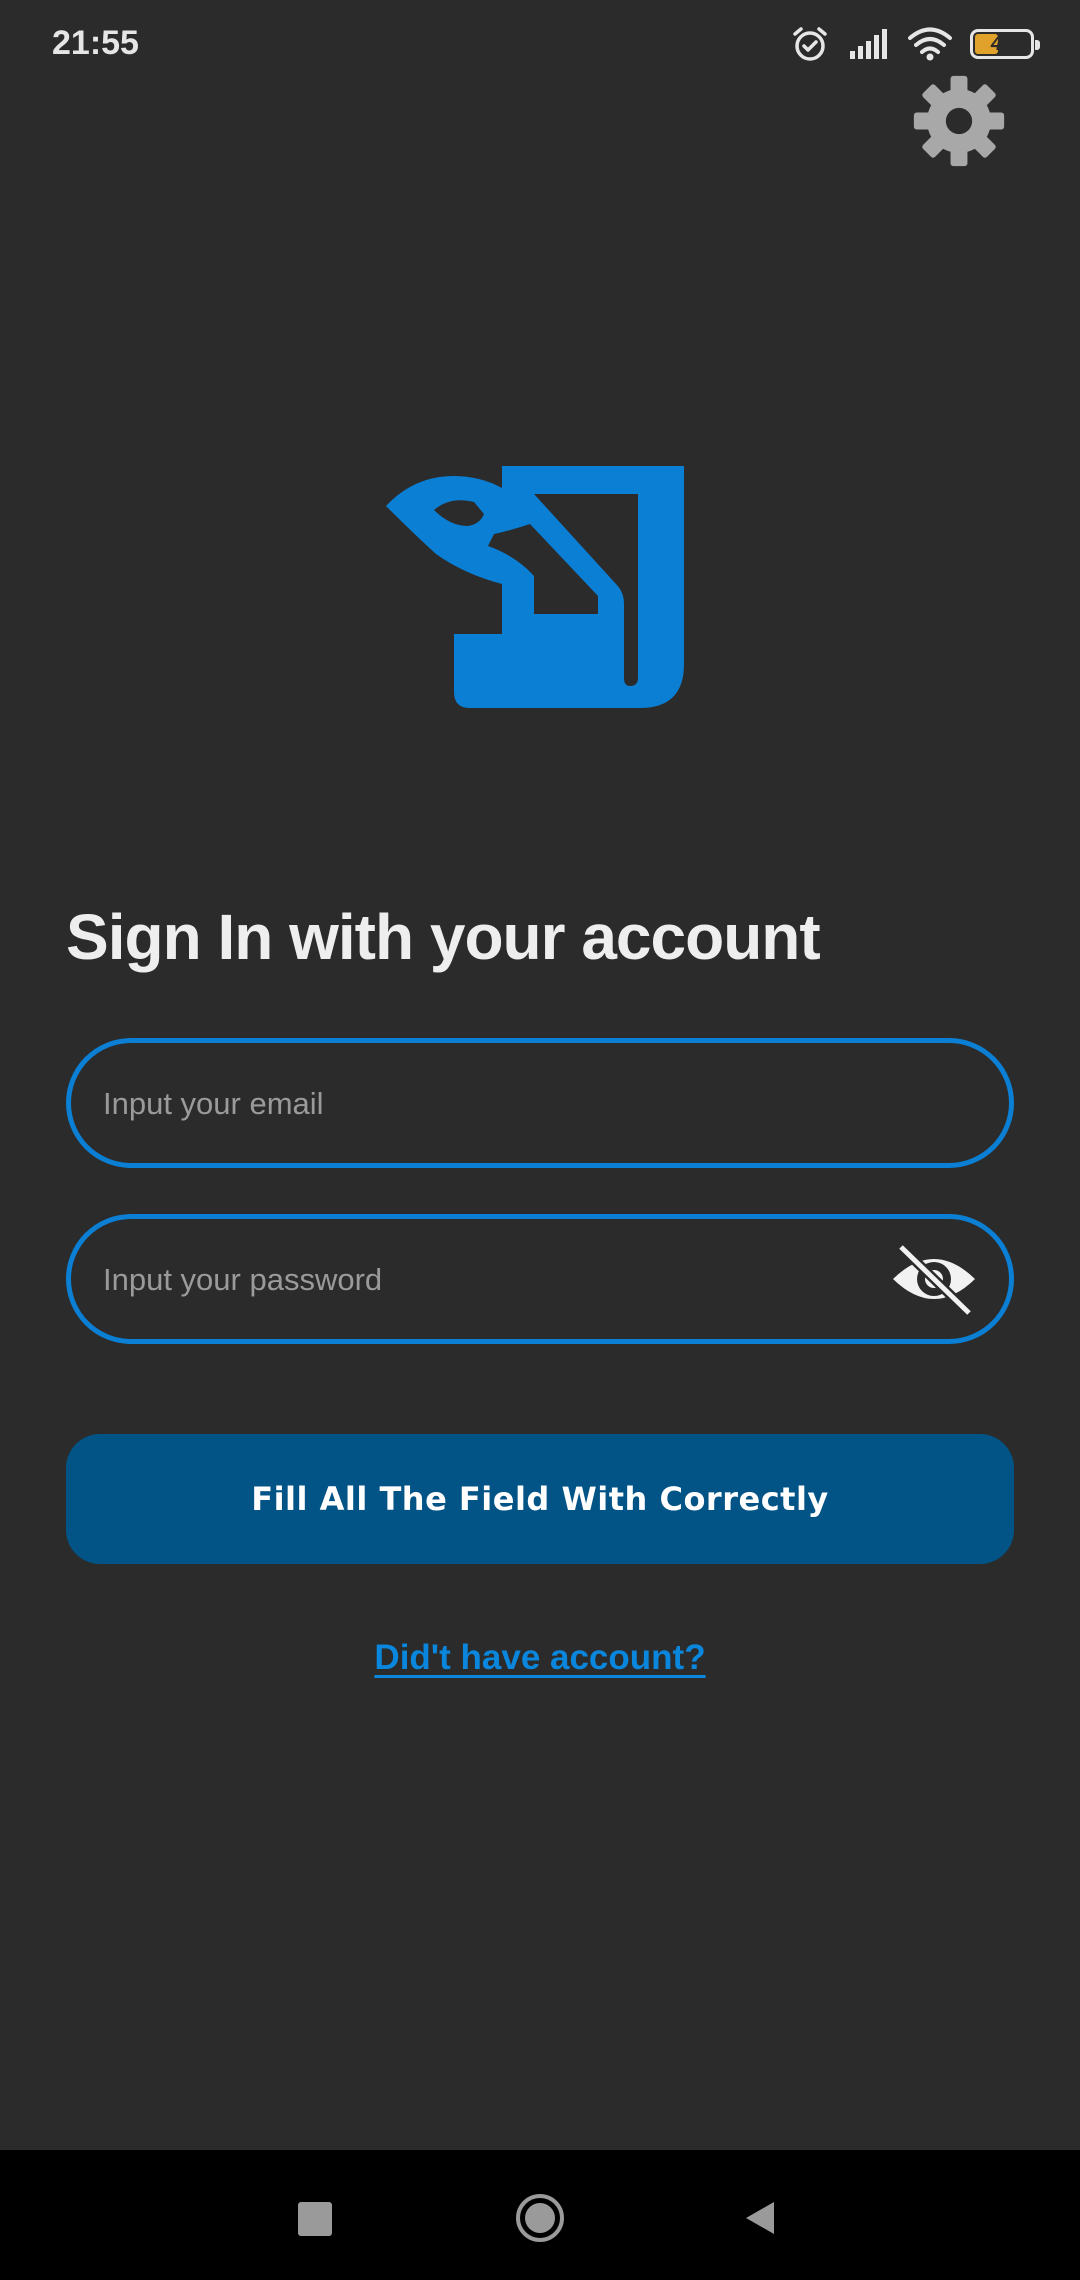 The image size is (1080, 2280). Describe the element at coordinates (1037, 45) in the screenshot. I see `battery-nub` at that location.